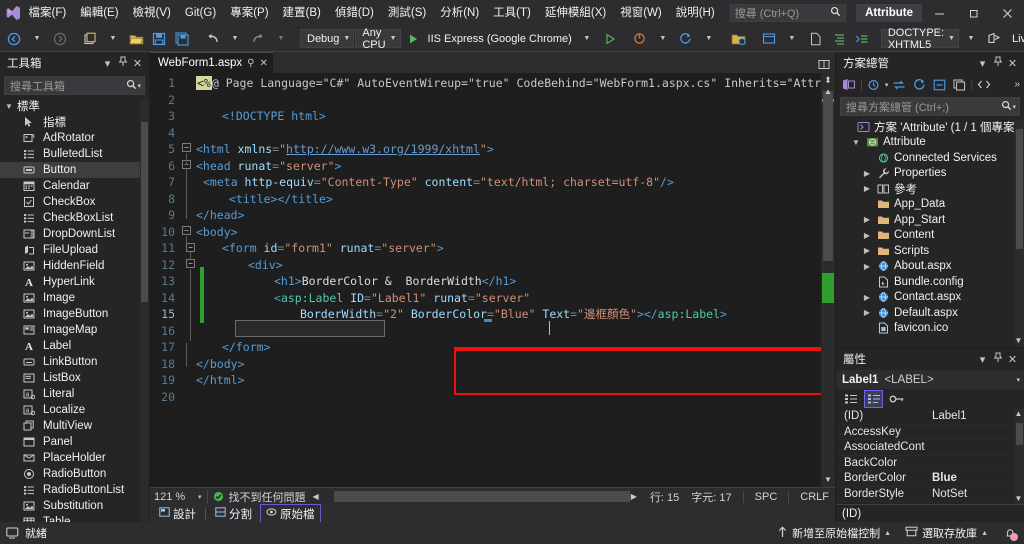  Describe the element at coordinates (834, 533) in the screenshot. I see `add-to-source-control: 新增至原始檔控制 ▲` at that location.